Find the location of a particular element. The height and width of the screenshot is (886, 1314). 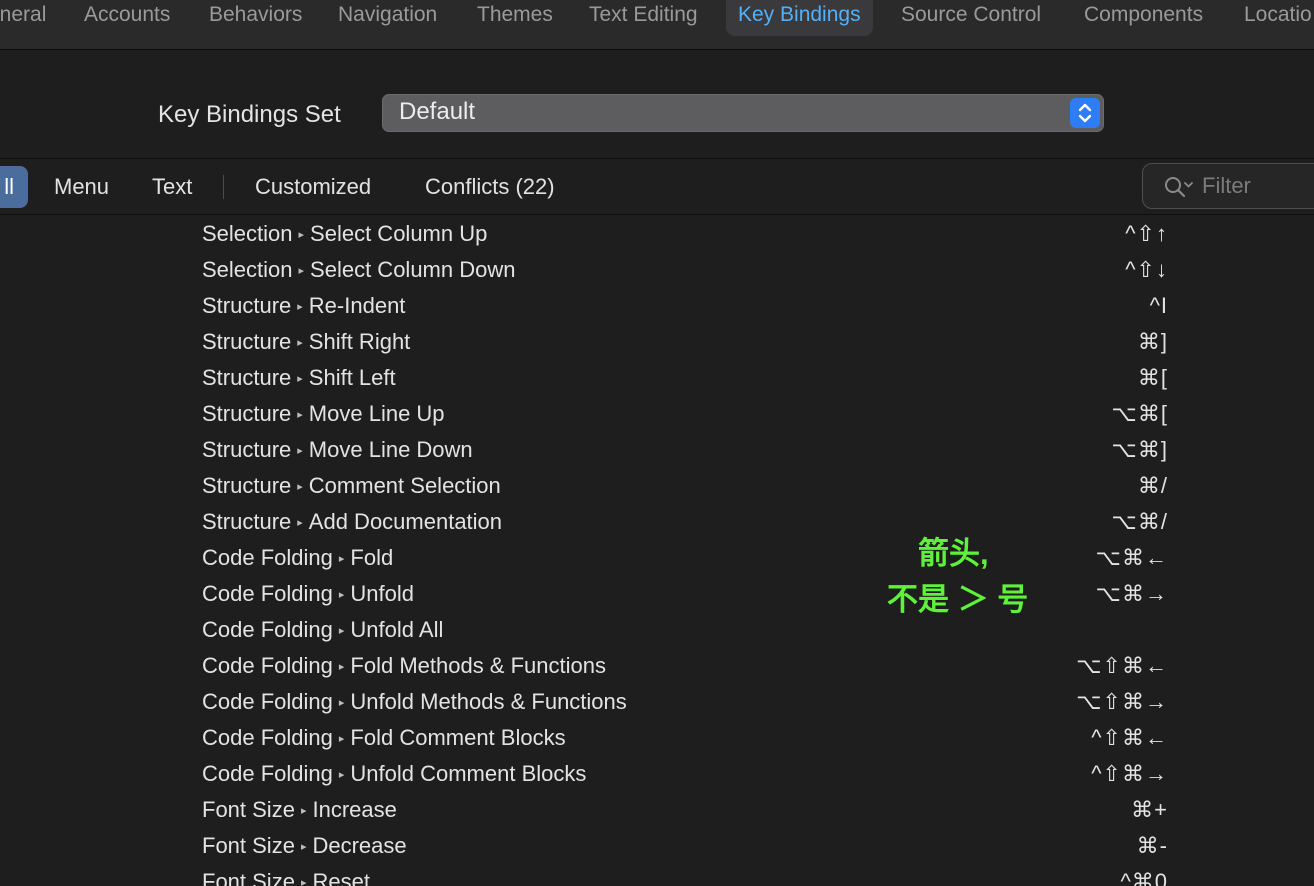

command-name: Font Size ▸ Decrease is located at coordinates (304, 846).